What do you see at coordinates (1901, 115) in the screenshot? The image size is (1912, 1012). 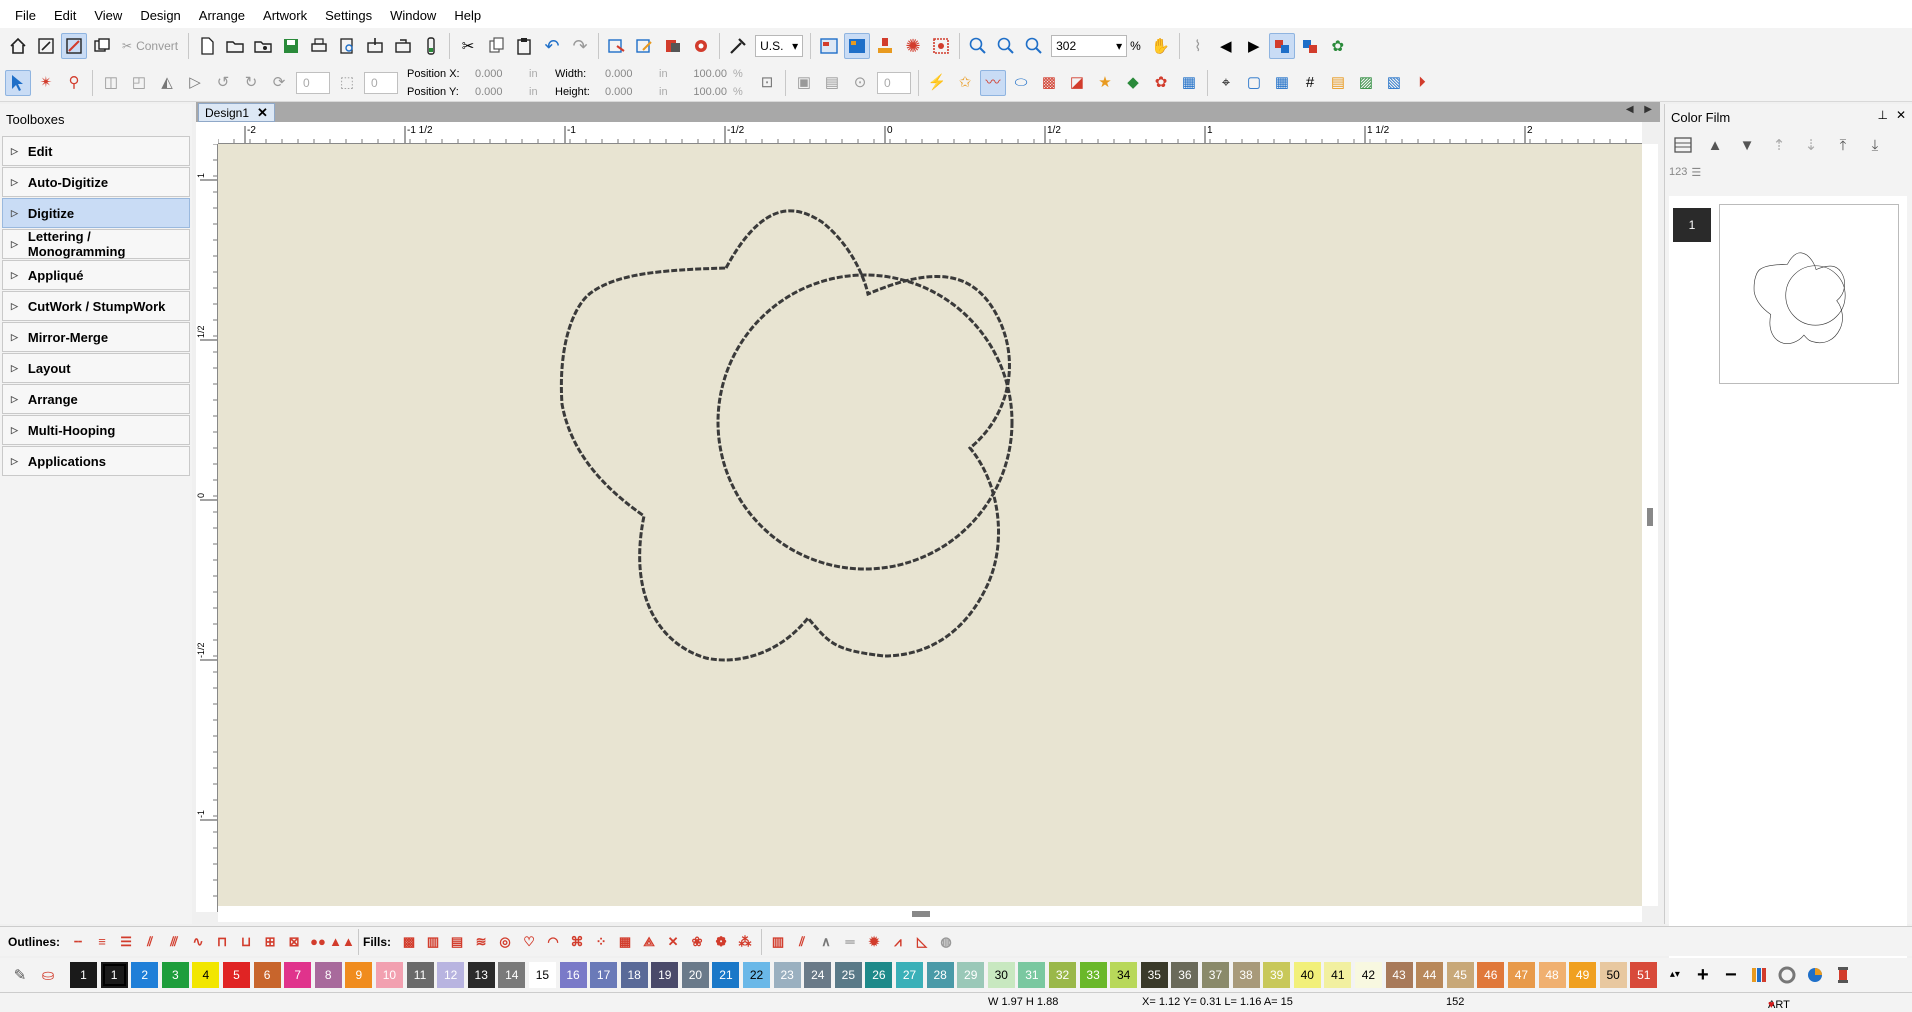 I see `close-icon: ✕` at bounding box center [1901, 115].